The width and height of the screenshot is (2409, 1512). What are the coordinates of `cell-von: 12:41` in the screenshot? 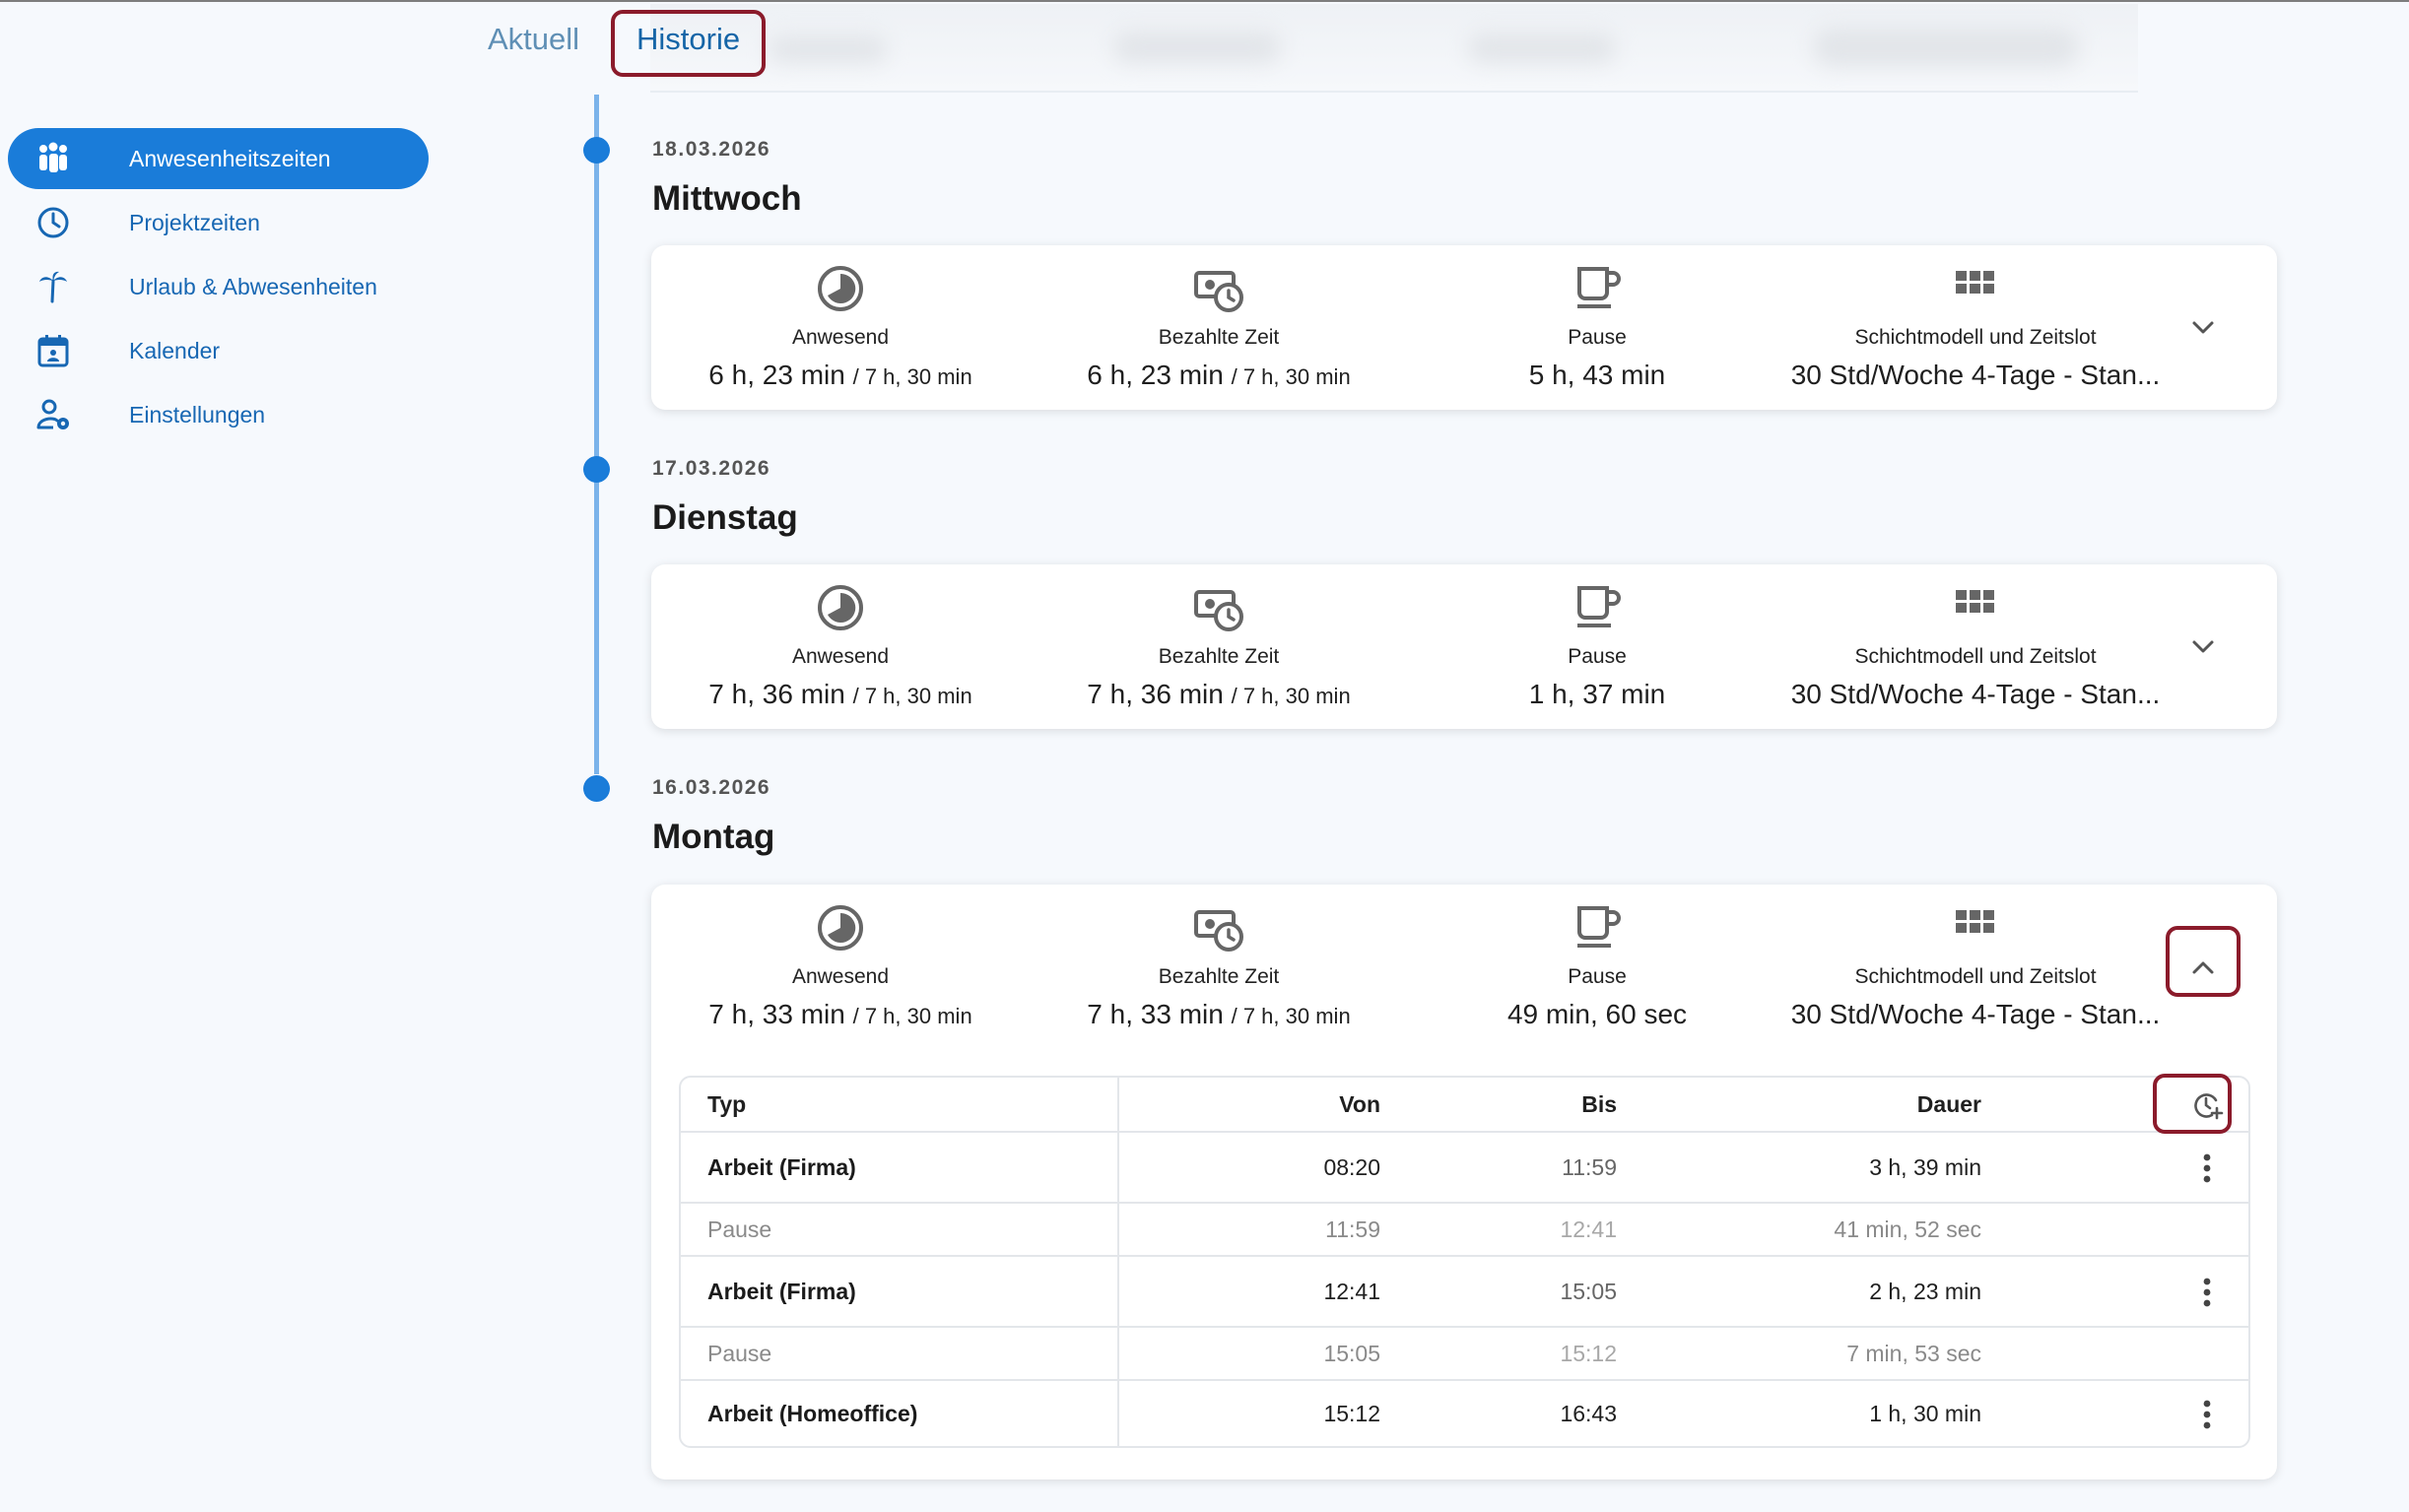 It's located at (1351, 1291).